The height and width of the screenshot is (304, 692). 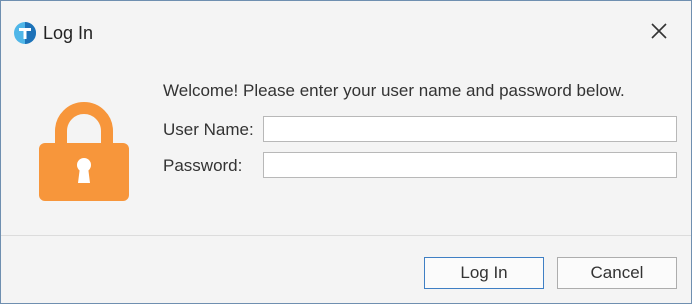 What do you see at coordinates (84, 151) in the screenshot?
I see `lock-icon` at bounding box center [84, 151].